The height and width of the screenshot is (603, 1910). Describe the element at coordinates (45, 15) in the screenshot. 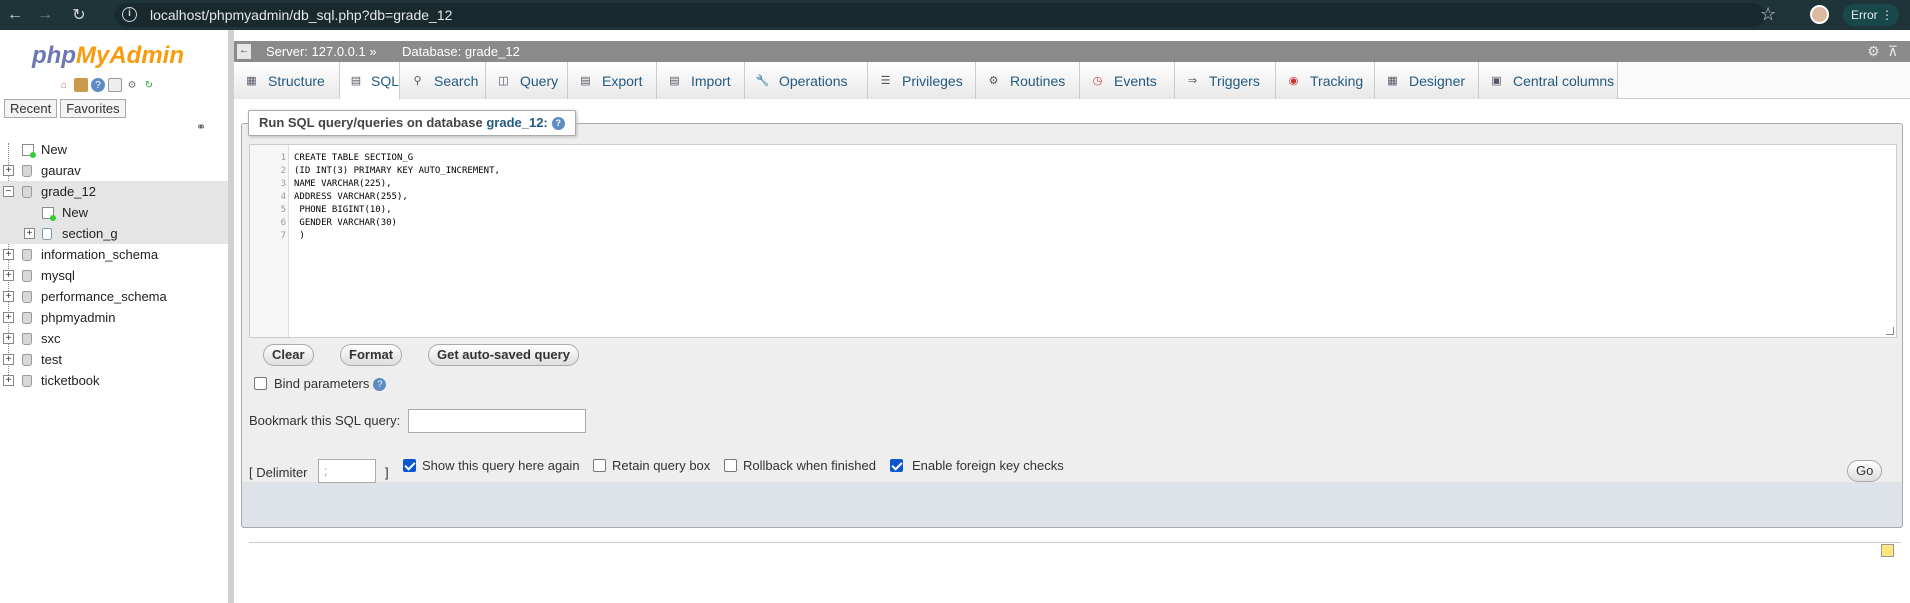

I see `forward-icon: →` at that location.